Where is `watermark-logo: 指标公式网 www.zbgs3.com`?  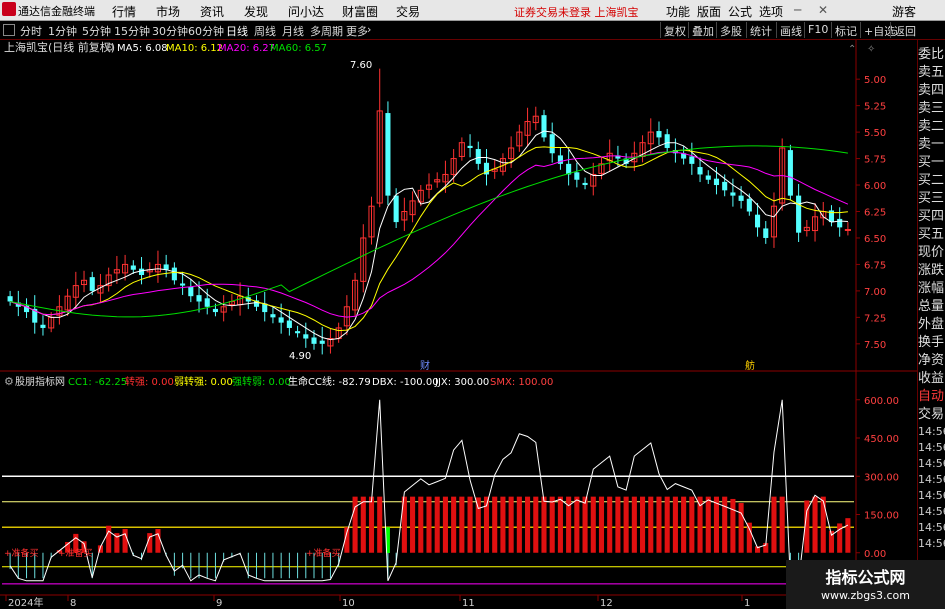
watermark-logo: 指标公式网 www.zbgs3.com is located at coordinates (865, 584).